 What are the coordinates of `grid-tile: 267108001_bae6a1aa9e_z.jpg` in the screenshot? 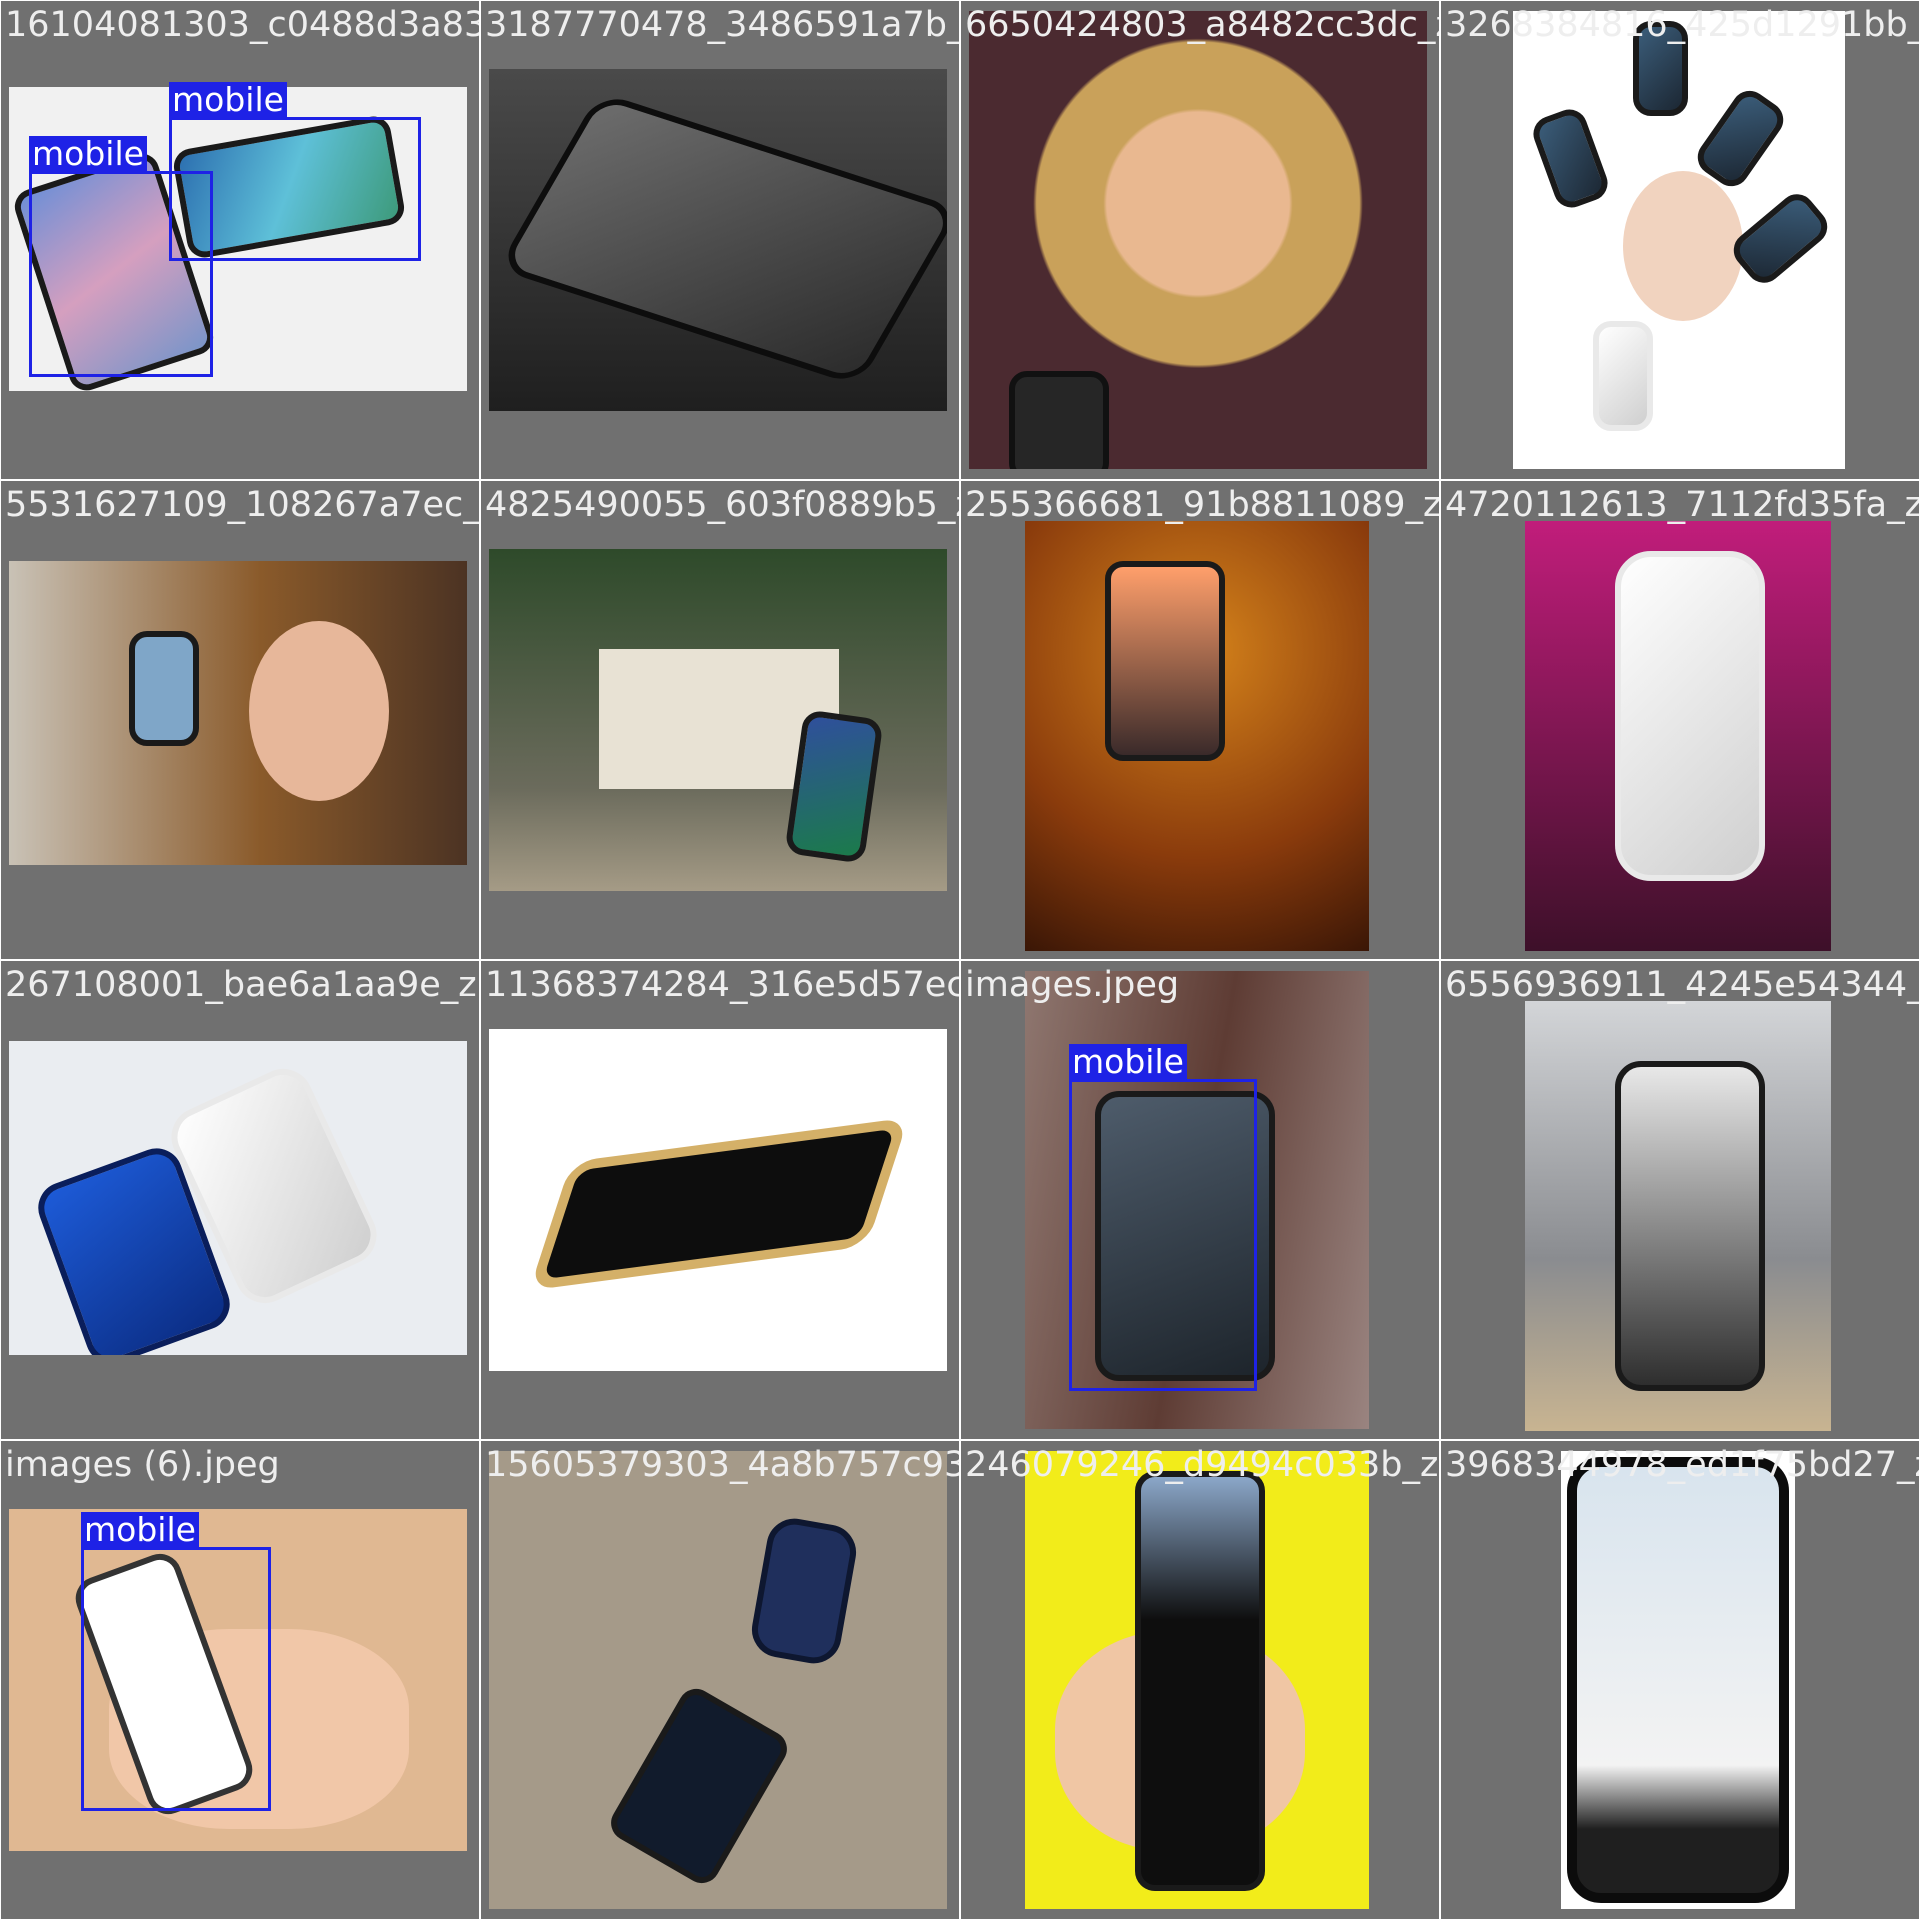 It's located at (240, 1200).